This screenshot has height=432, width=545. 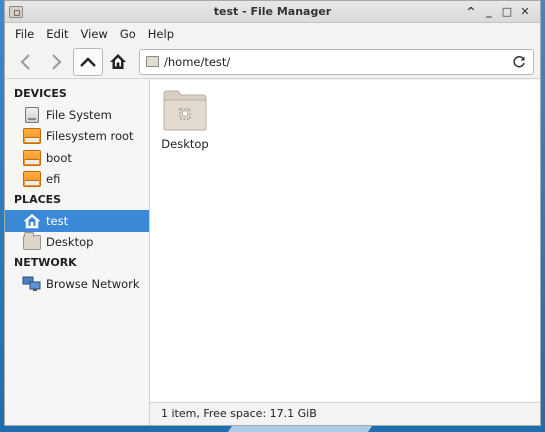 I want to click on location-path: /home/test/, so click(x=197, y=61).